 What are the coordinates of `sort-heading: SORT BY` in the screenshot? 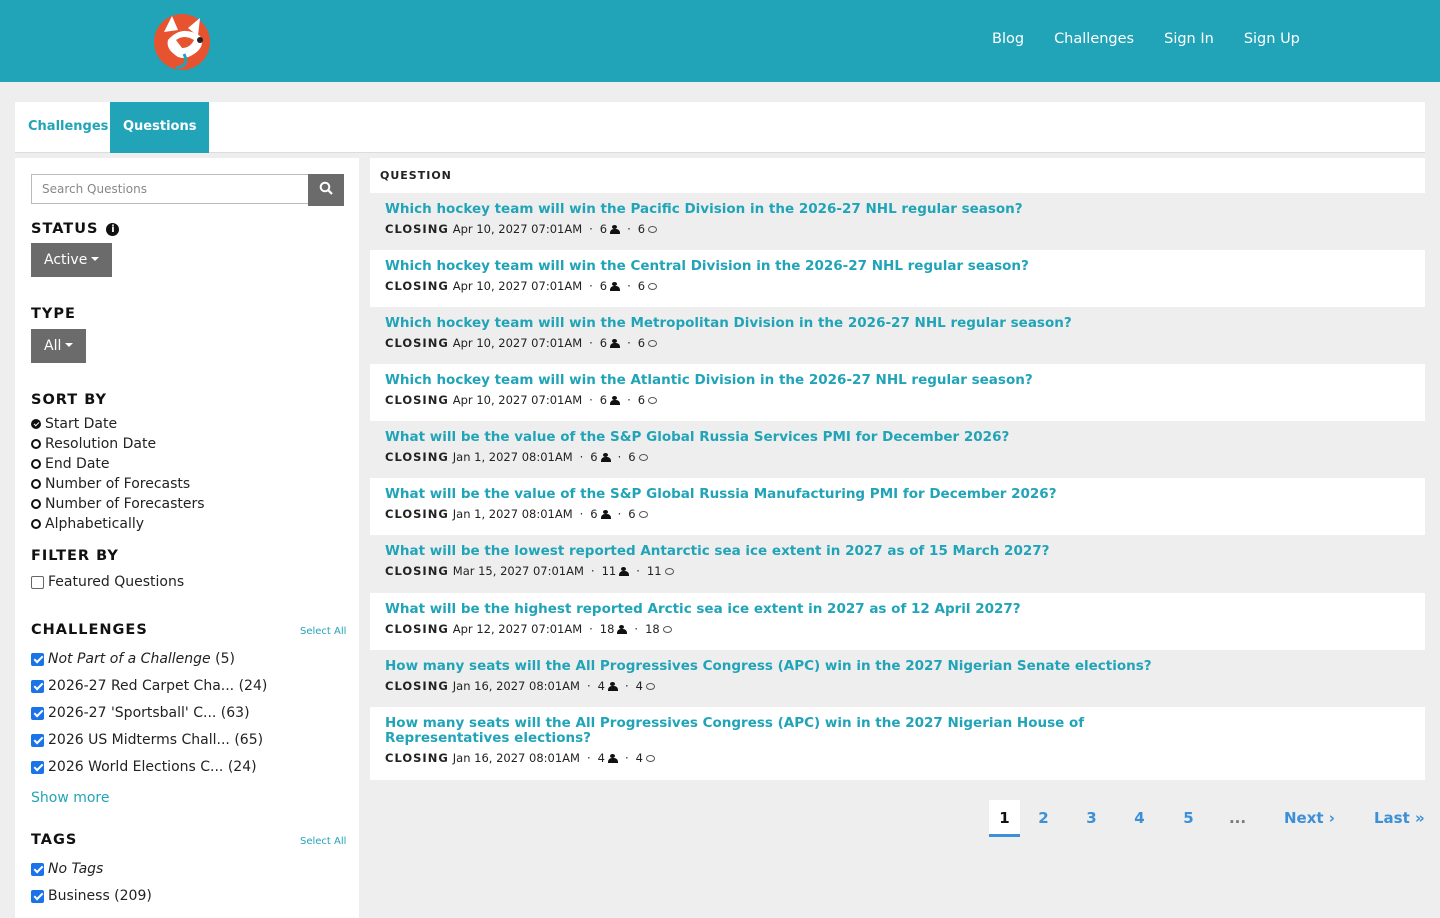 It's located at (69, 400).